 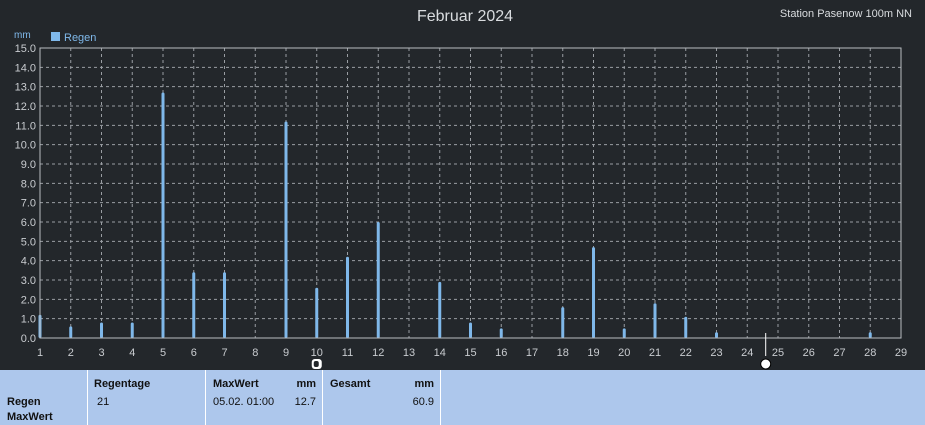 What do you see at coordinates (716, 353) in the screenshot?
I see `x-tick-label: 23` at bounding box center [716, 353].